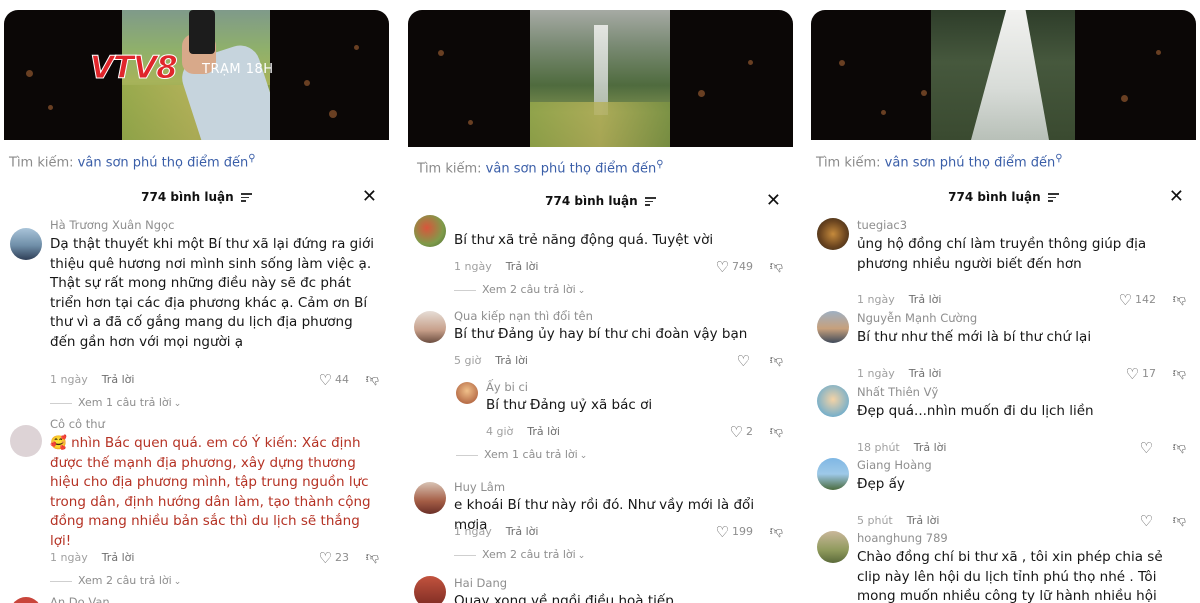  What do you see at coordinates (449, 169) in the screenshot?
I see `search-label: Tìm kiếm:` at bounding box center [449, 169].